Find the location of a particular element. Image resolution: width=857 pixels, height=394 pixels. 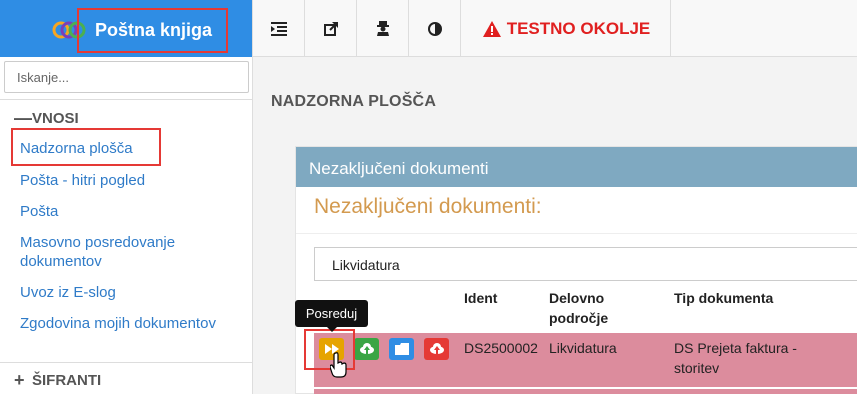

contrast-icon is located at coordinates (434, 28).